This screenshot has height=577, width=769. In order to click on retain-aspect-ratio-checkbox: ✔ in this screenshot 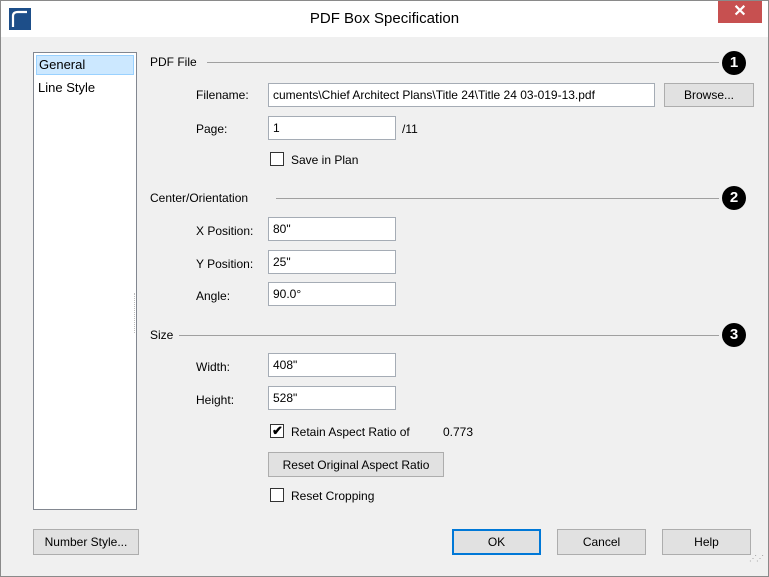, I will do `click(277, 430)`.